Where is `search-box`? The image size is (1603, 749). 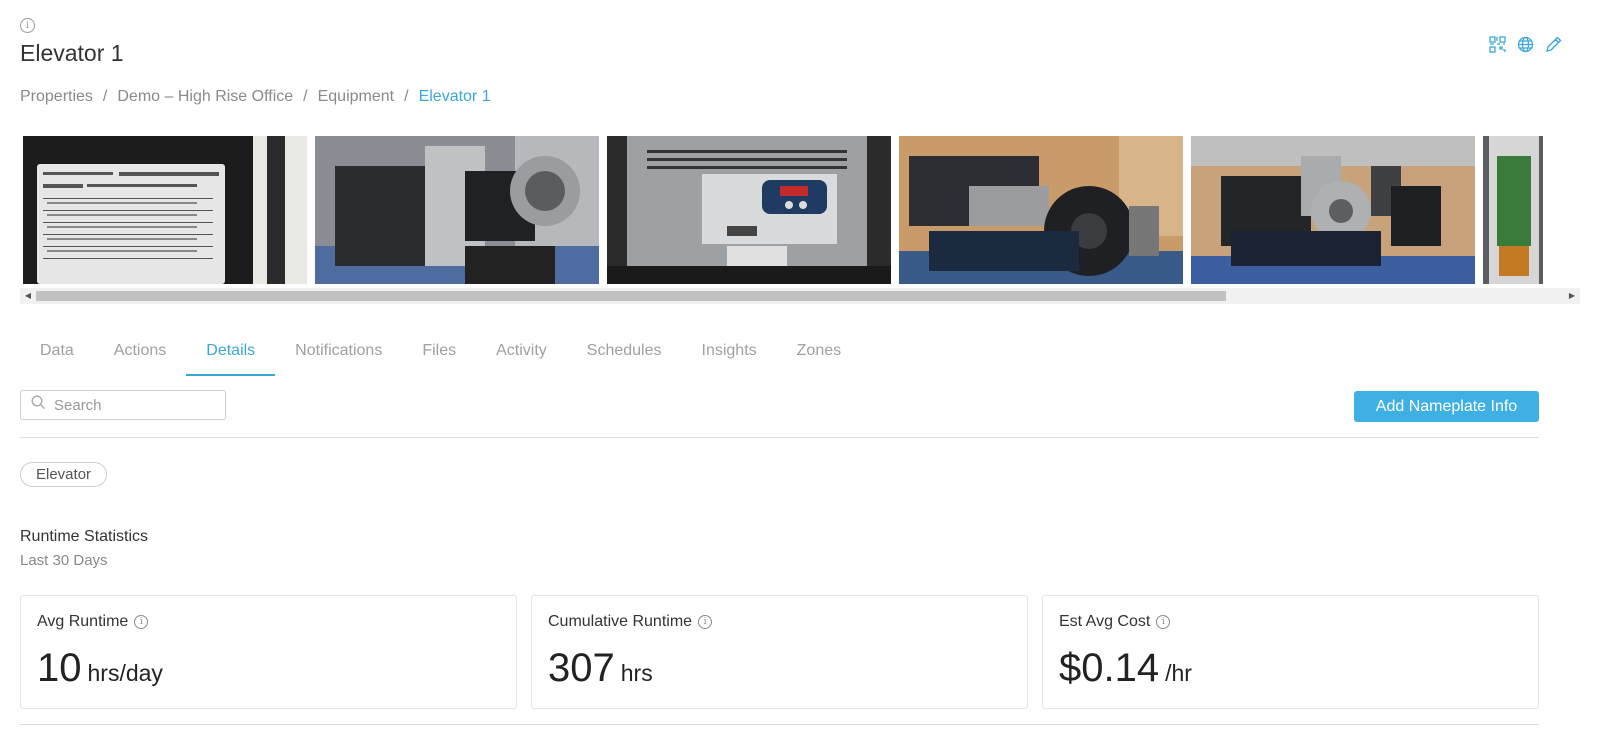 search-box is located at coordinates (123, 405).